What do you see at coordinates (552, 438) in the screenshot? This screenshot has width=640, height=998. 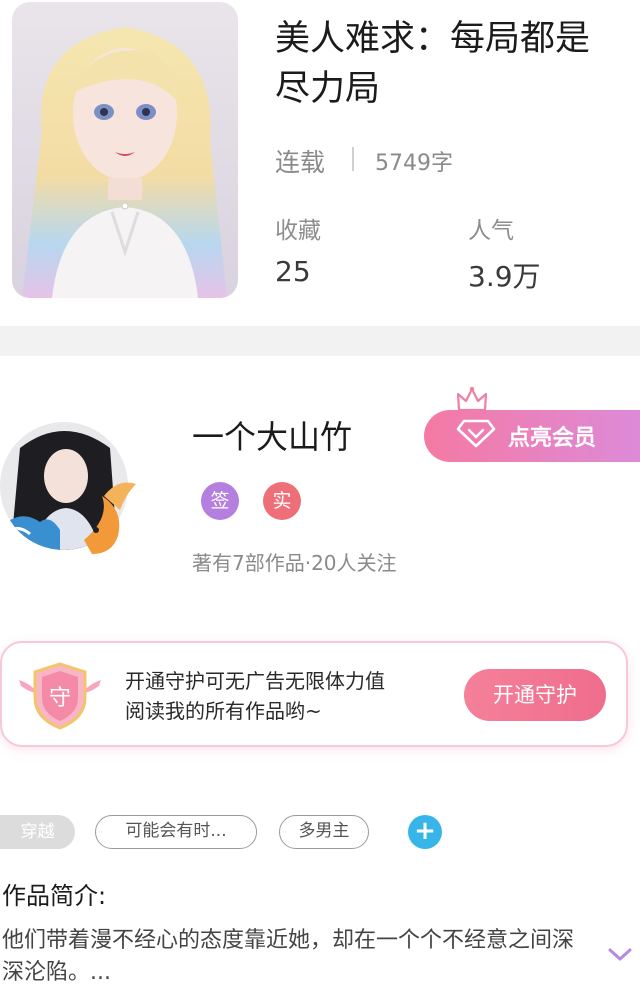 I see `vip-button-label: 点亮会员` at bounding box center [552, 438].